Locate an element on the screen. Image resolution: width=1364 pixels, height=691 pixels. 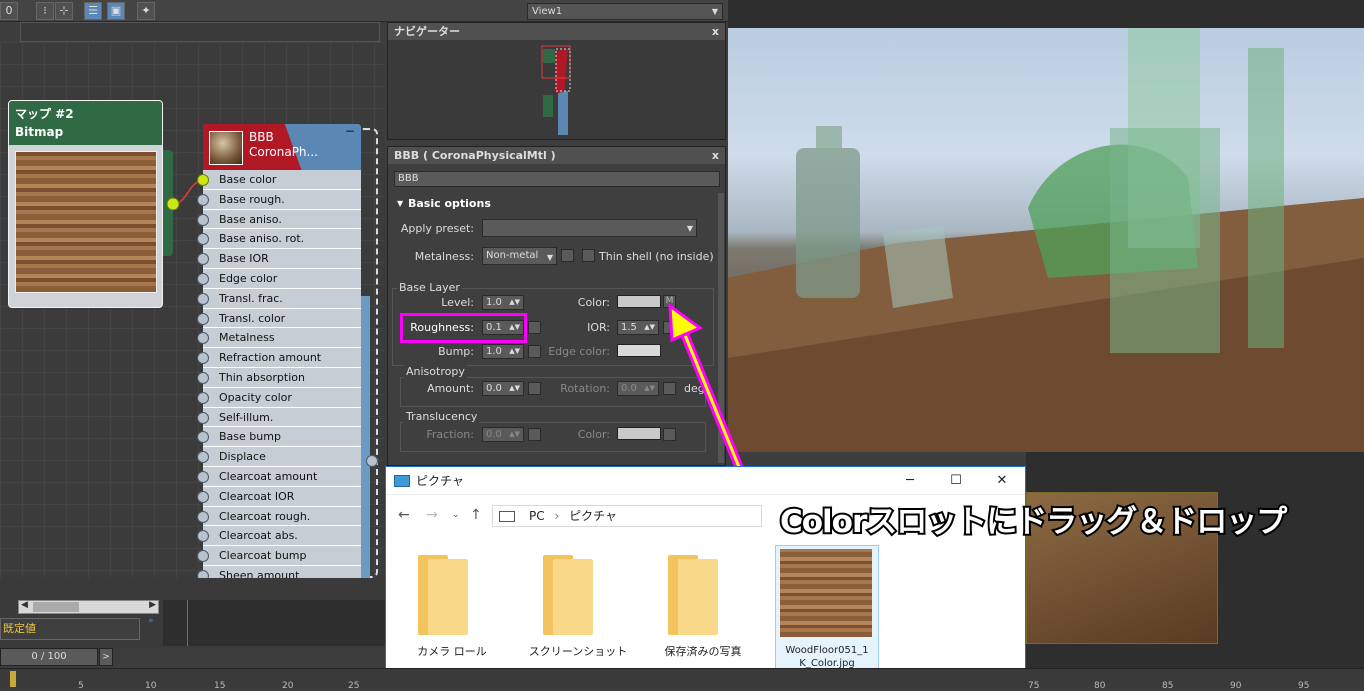
material-node-scrollbar is located at coordinates (365, 437).